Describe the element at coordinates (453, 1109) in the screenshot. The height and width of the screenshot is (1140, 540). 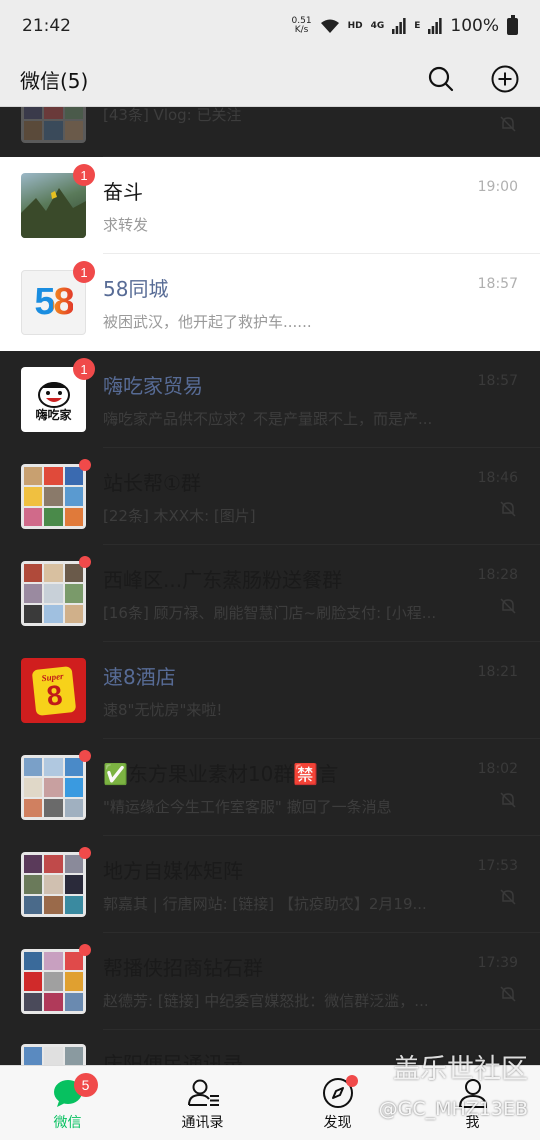
I see `watermark-handle: @GC_MHZ13EB` at that location.